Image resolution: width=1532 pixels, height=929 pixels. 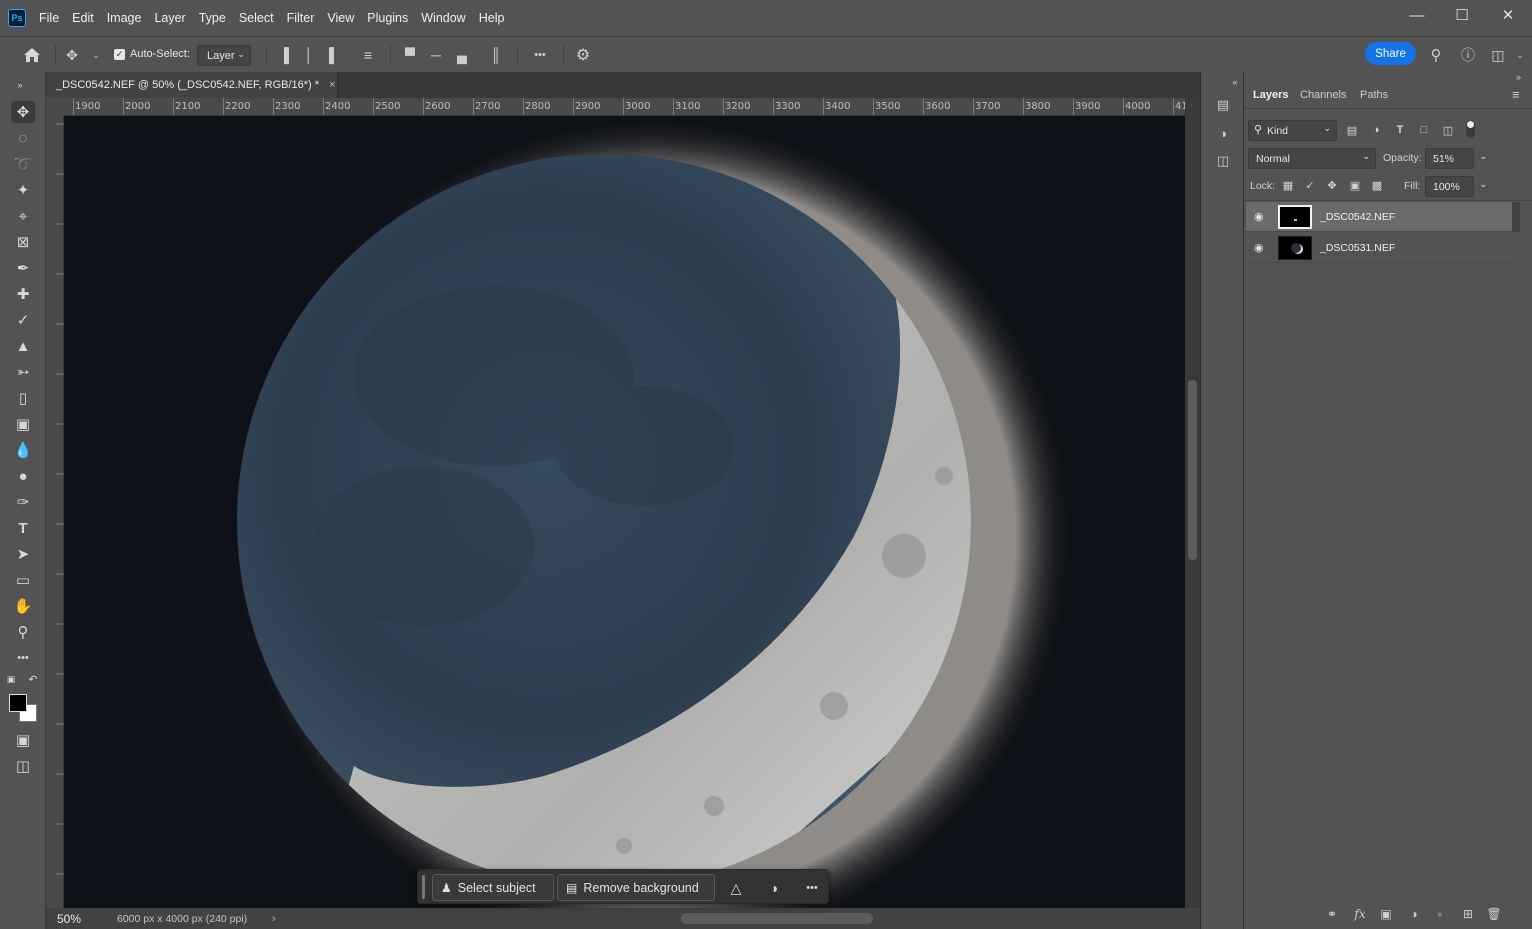 What do you see at coordinates (23, 632) in the screenshot?
I see `zoom-icon: ⚲` at bounding box center [23, 632].